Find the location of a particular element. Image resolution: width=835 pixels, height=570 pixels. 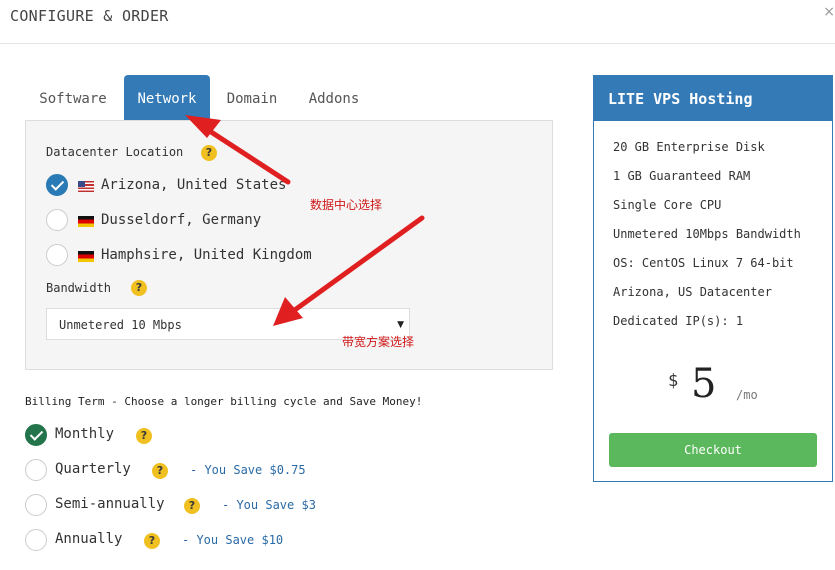

location-radio-dusseldorf is located at coordinates (57, 220).